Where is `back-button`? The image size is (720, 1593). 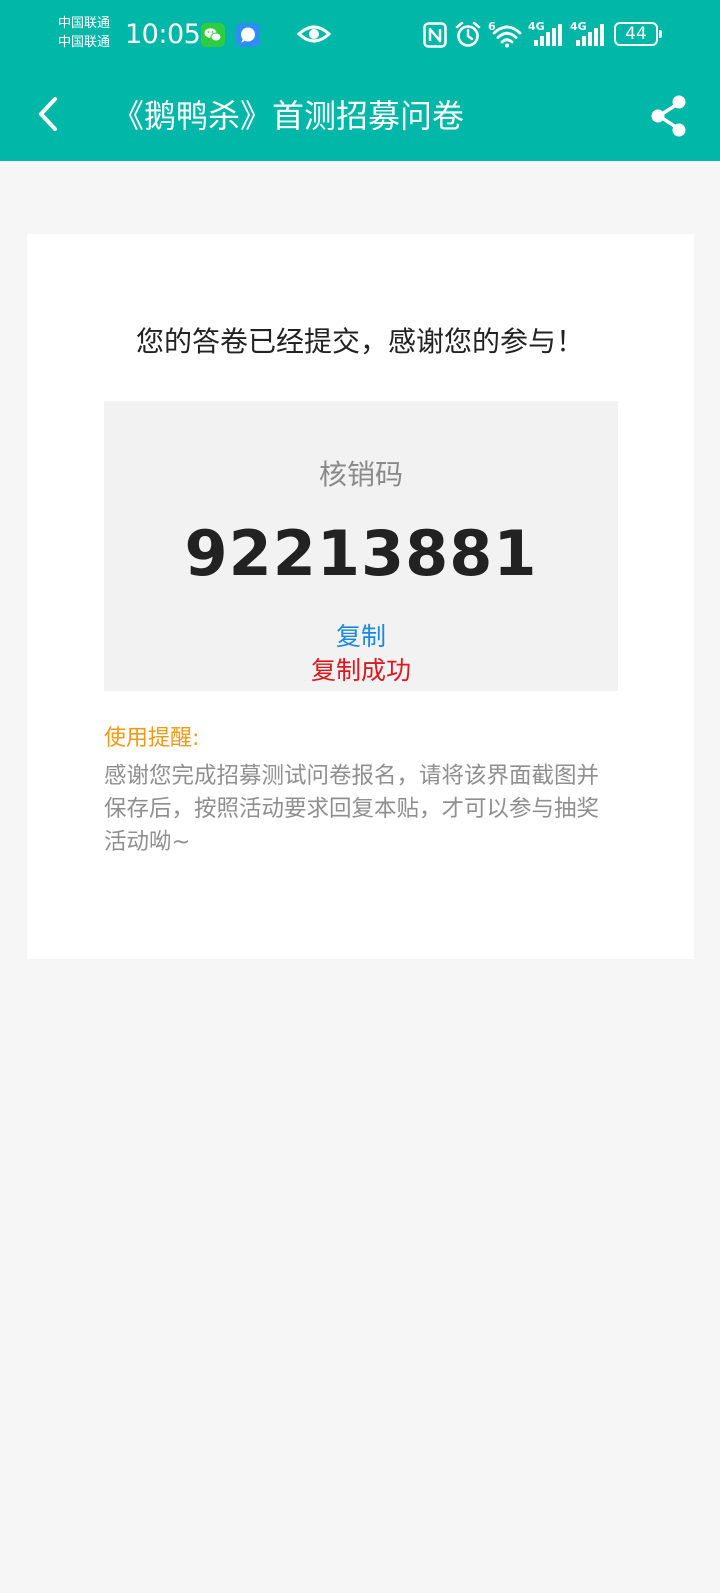
back-button is located at coordinates (50, 114).